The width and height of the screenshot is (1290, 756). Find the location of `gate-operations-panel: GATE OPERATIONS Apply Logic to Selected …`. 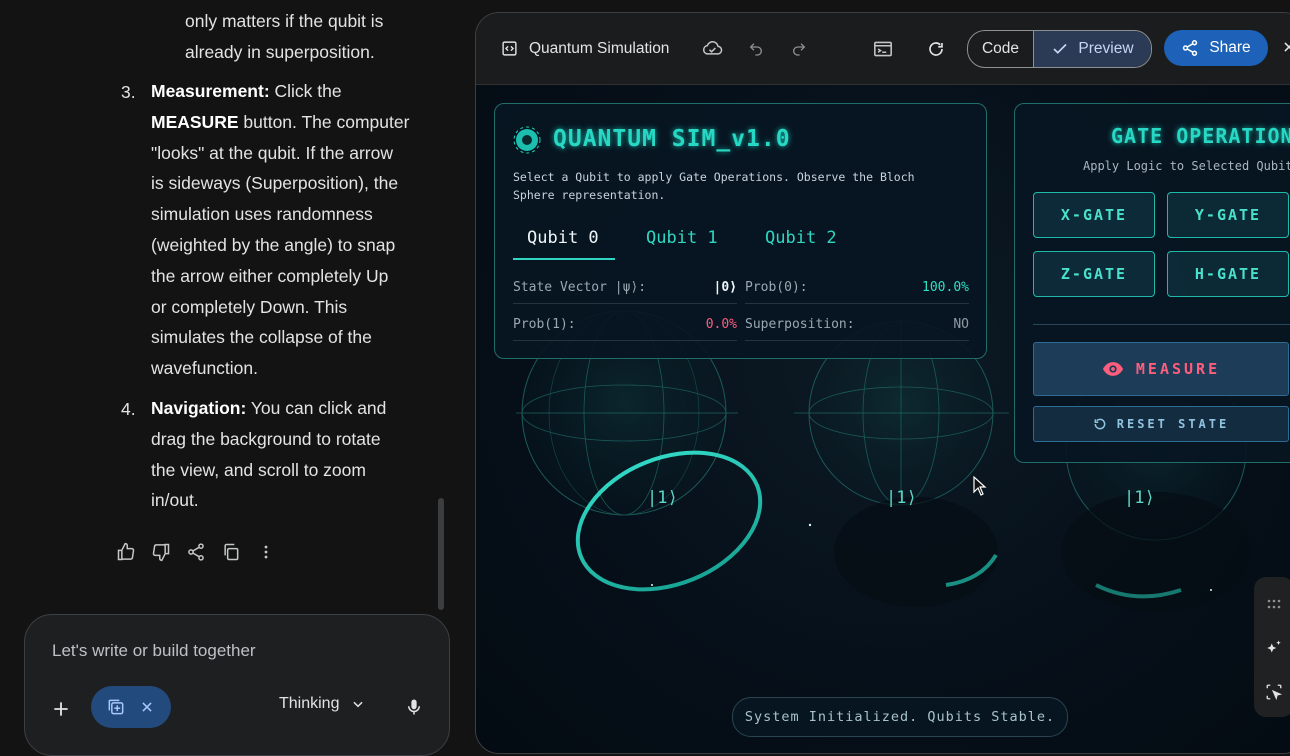

gate-operations-panel: GATE OPERATIONS Apply Logic to Selected … is located at coordinates (1152, 283).